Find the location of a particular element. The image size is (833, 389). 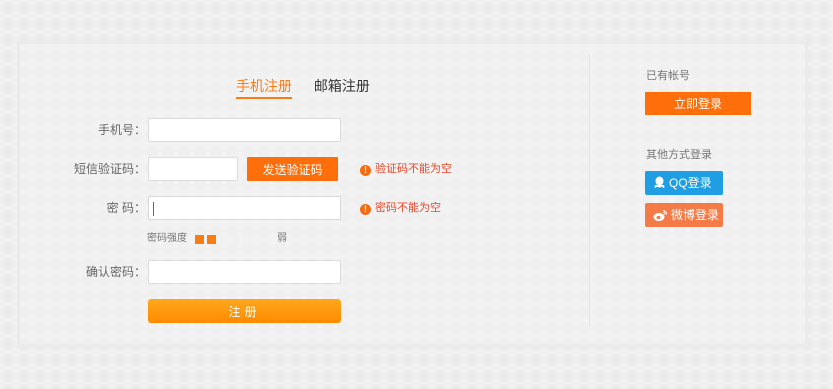

password-error-text: 密码不能为空 is located at coordinates (408, 208).